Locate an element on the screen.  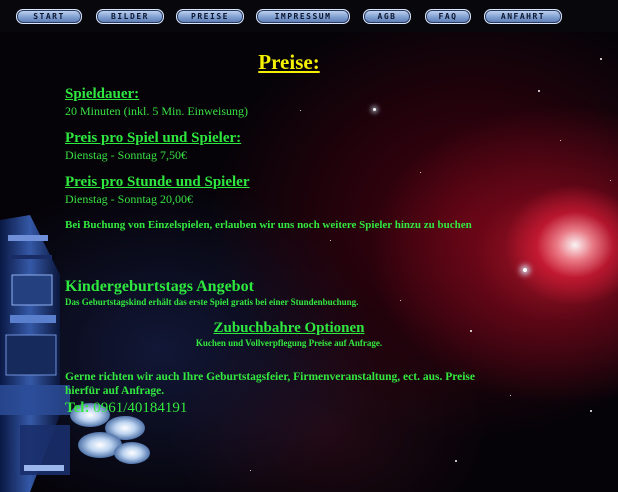
nav-preise-button: PREISE is located at coordinates (210, 16).